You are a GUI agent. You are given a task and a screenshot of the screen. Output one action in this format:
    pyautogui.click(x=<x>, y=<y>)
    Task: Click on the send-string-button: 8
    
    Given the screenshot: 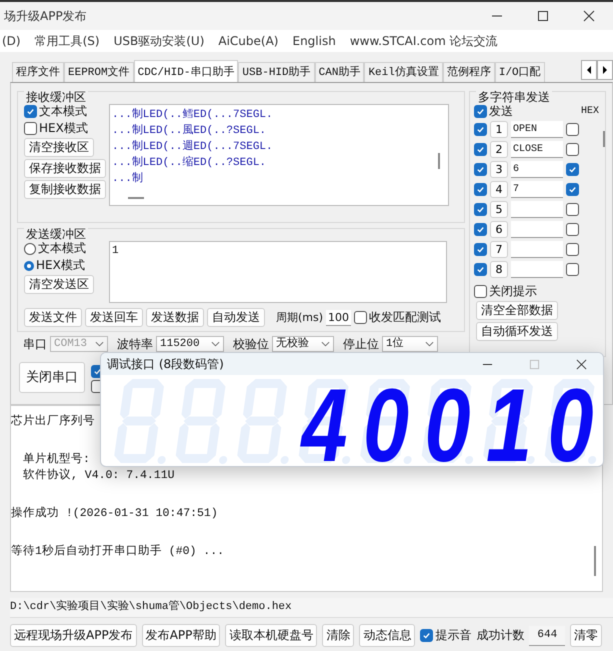 What is the action you would take?
    pyautogui.click(x=499, y=269)
    